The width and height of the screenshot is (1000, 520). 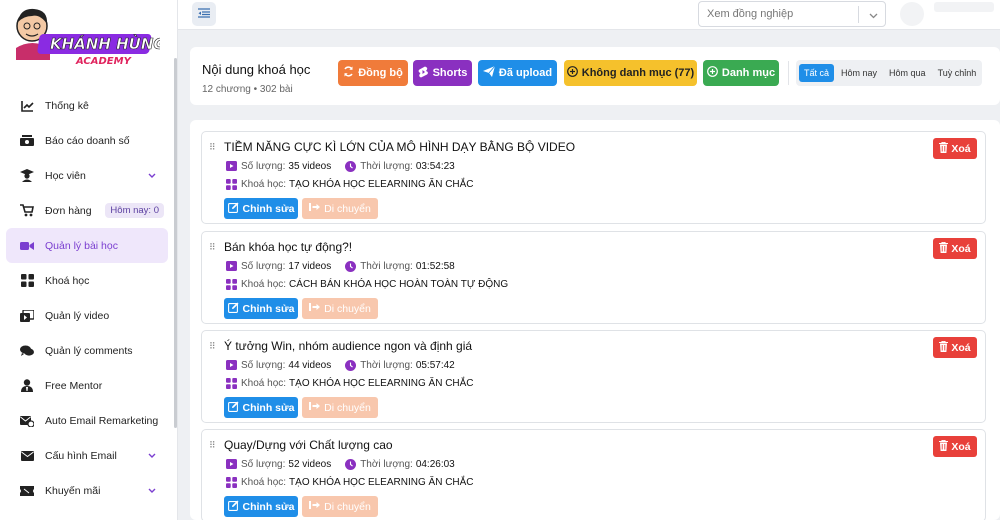 What do you see at coordinates (102, 420) in the screenshot?
I see `sidebar-item-label: Auto Email Remarketing` at bounding box center [102, 420].